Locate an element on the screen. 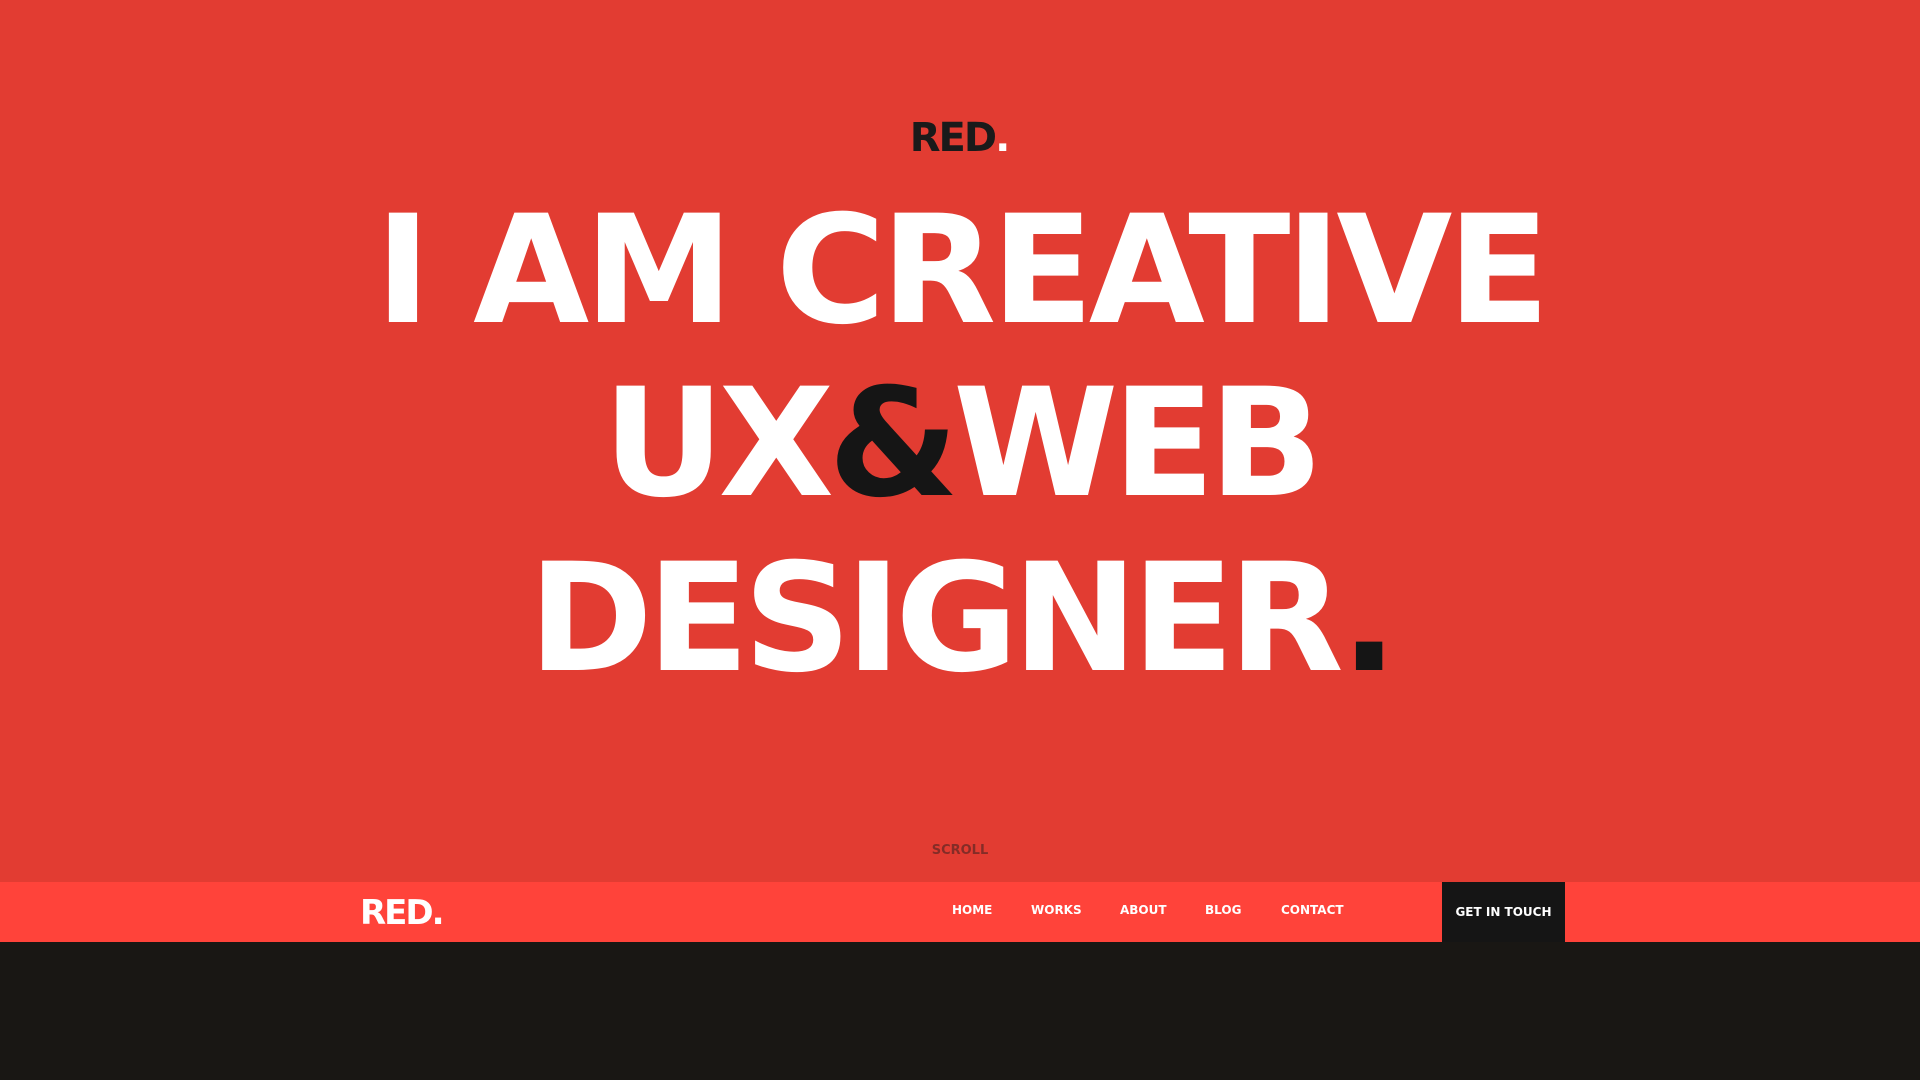  nav-item-about: ABOUT is located at coordinates (1143, 910).